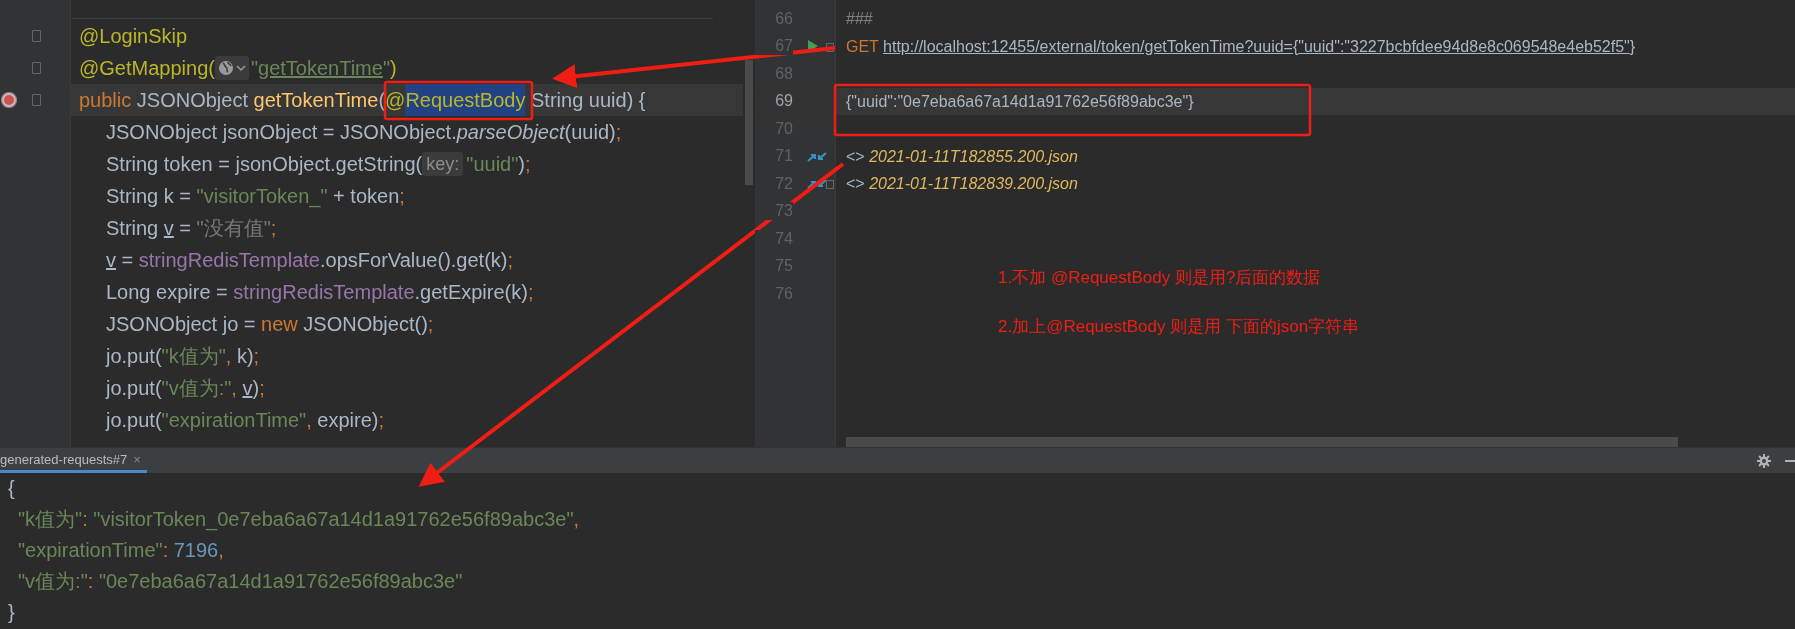 Image resolution: width=1795 pixels, height=629 pixels. I want to click on settings-icon, so click(1764, 460).